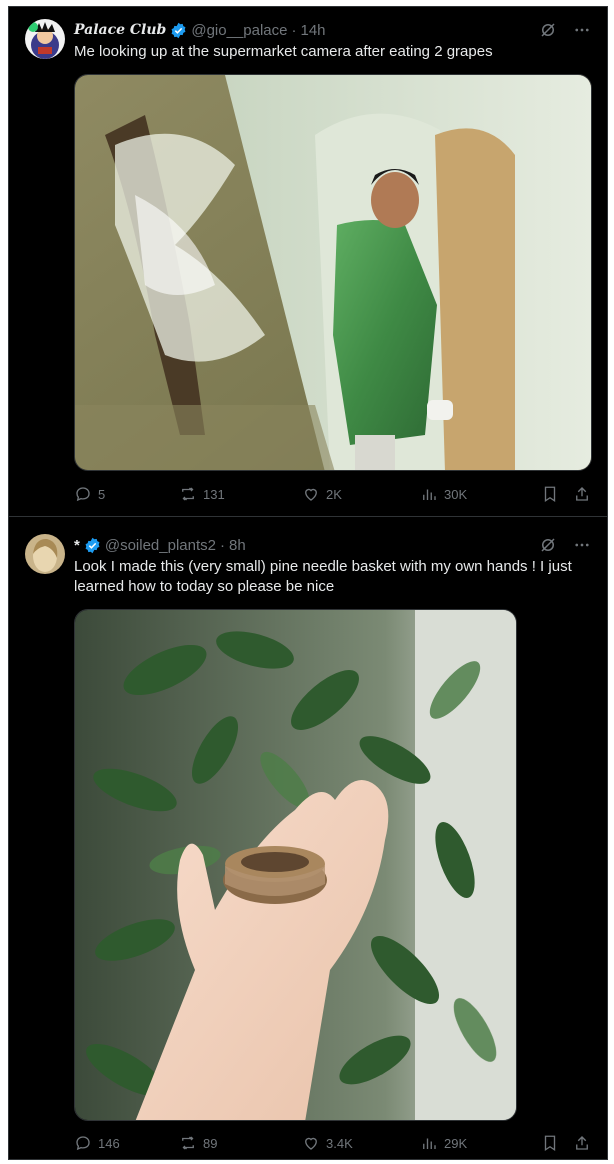 Image resolution: width=614 pixels, height=1164 pixels. I want to click on display-name: Palace Club, so click(120, 30).